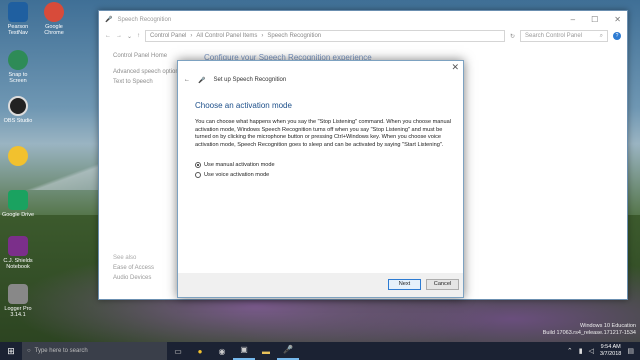 This screenshot has width=640, height=360. I want to click on voice-activation-option: Use voice activation mode, so click(235, 175).